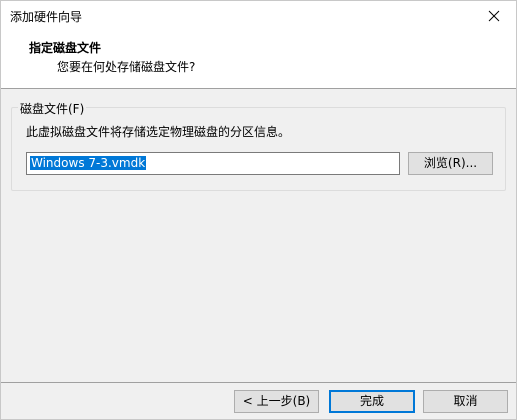 This screenshot has width=517, height=420. Describe the element at coordinates (258, 60) in the screenshot. I see `wizard-header: 指定磁盘文件 您要在何处存储磁盘文件?` at that location.